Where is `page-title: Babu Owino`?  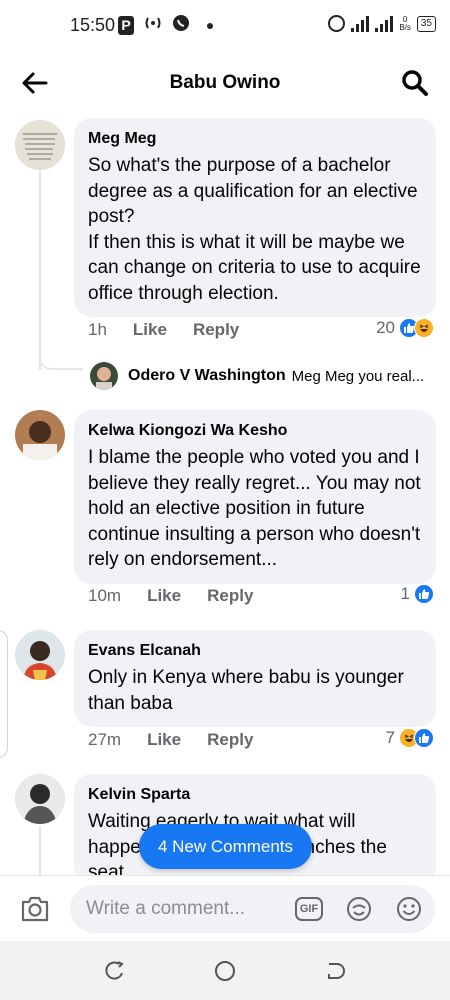 page-title: Babu Owino is located at coordinates (225, 82).